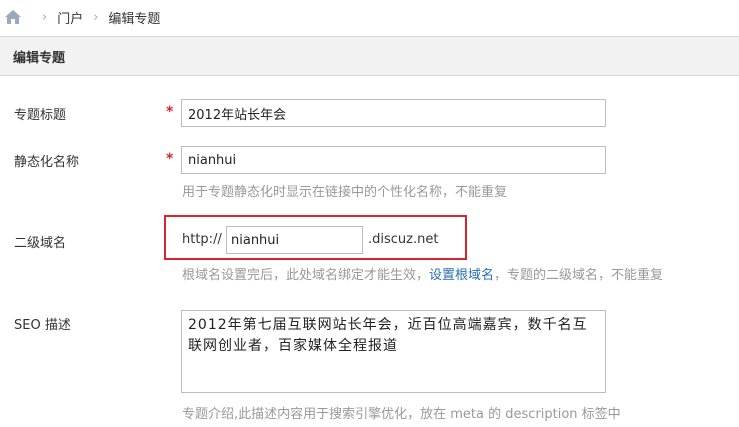 The image size is (739, 427). I want to click on seo-description-label: SEO 描述, so click(42, 325).